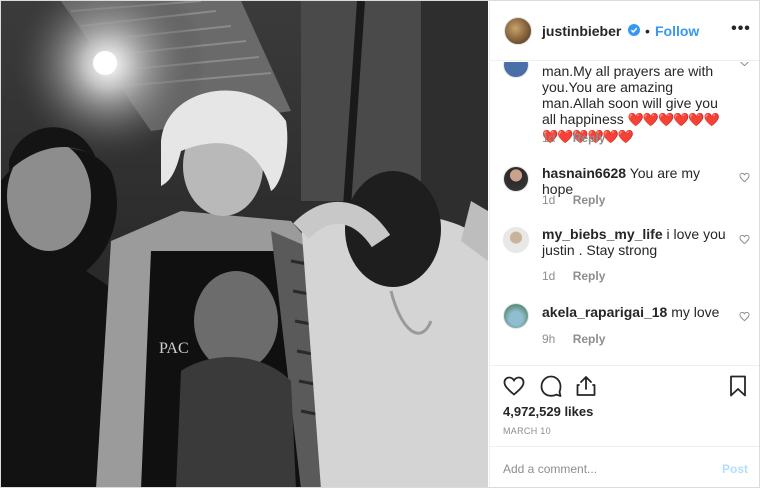 The width and height of the screenshot is (760, 488). I want to click on add-comment-bar: Post, so click(624, 466).